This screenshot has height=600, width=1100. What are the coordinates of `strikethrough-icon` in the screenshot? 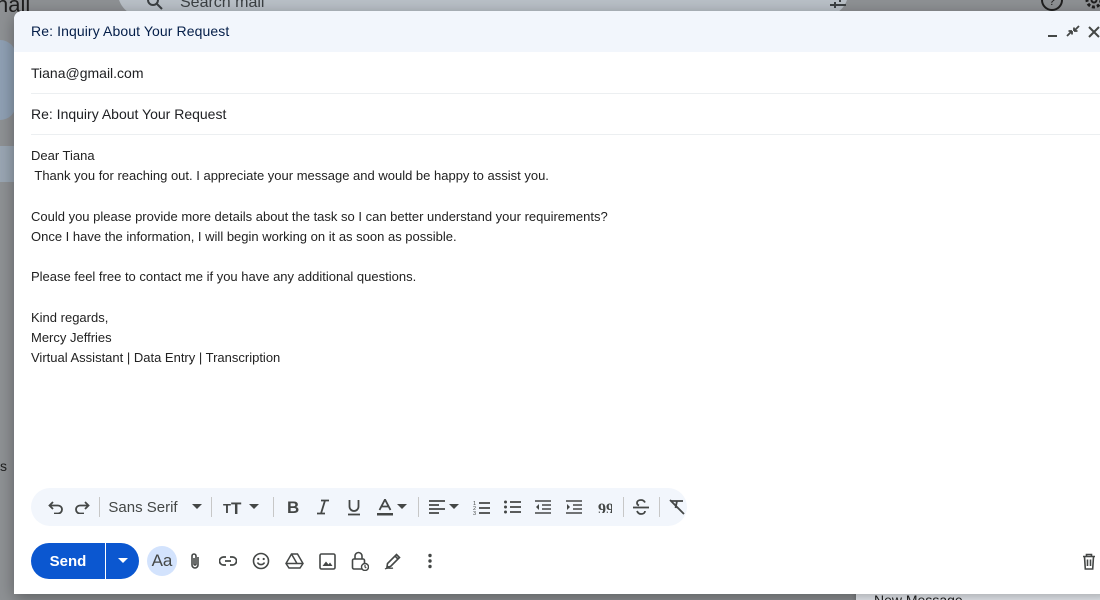 It's located at (641, 507).